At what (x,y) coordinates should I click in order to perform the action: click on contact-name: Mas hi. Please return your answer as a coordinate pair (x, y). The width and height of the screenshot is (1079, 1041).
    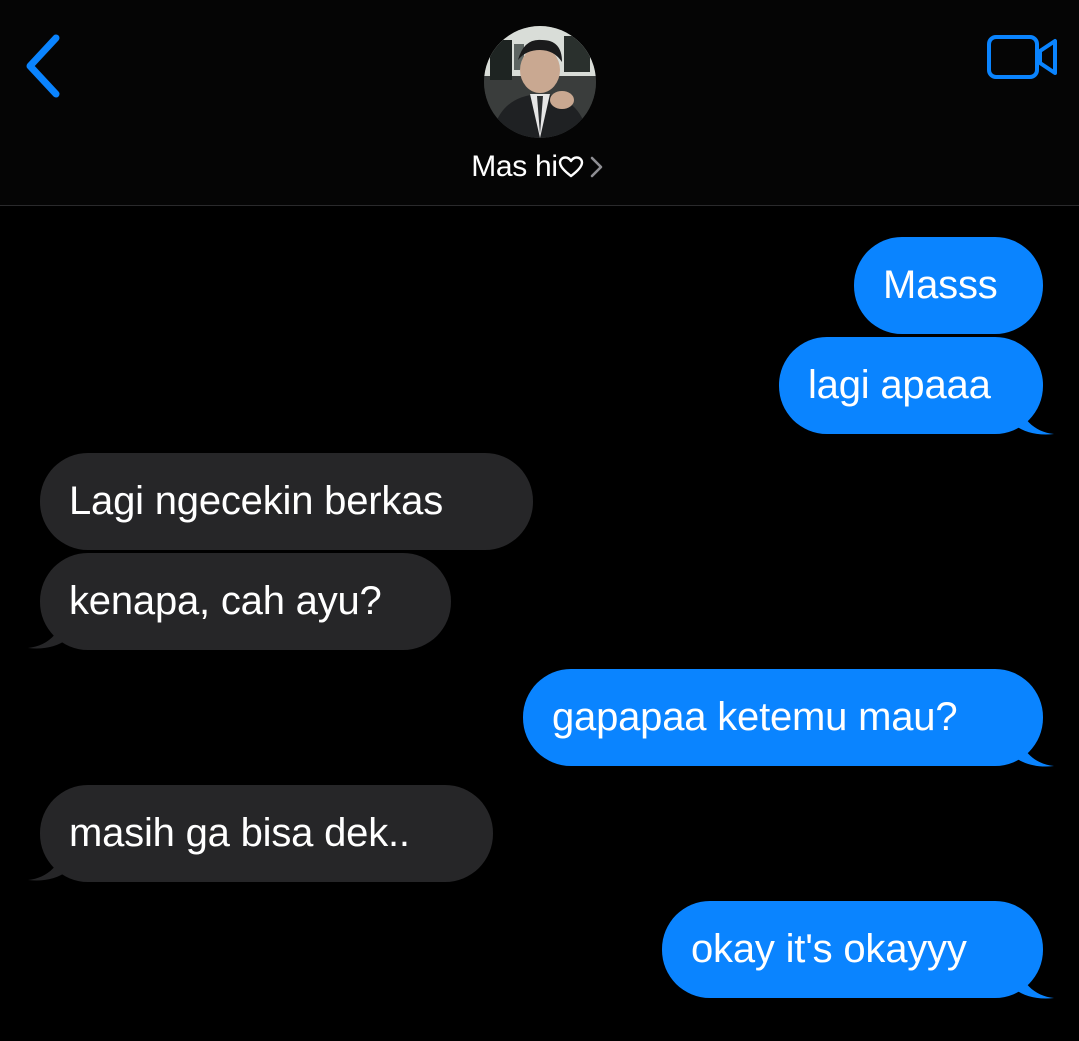
    Looking at the image, I should click on (514, 166).